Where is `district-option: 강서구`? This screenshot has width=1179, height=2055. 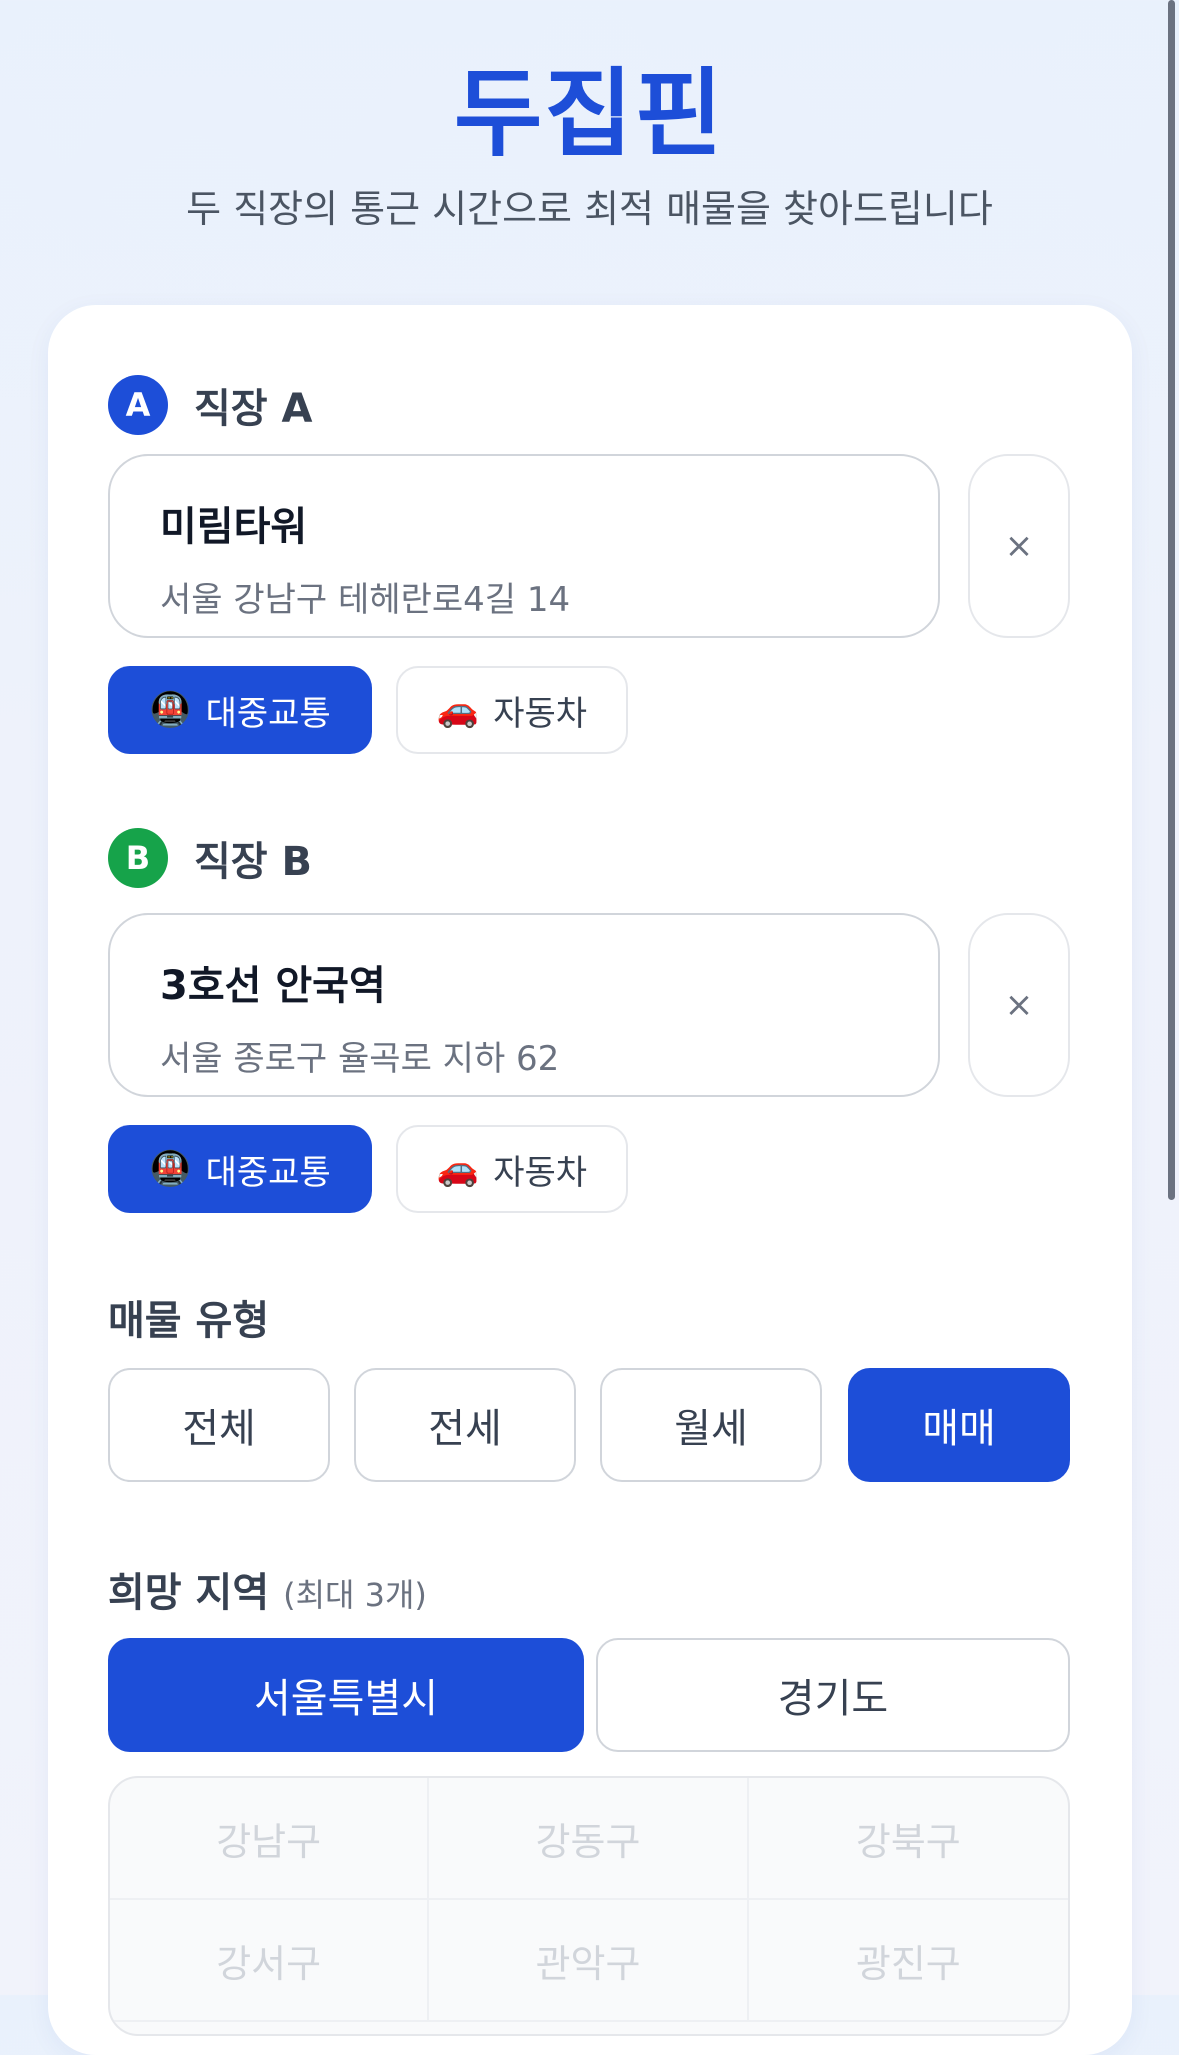
district-option: 강서구 is located at coordinates (270, 1961).